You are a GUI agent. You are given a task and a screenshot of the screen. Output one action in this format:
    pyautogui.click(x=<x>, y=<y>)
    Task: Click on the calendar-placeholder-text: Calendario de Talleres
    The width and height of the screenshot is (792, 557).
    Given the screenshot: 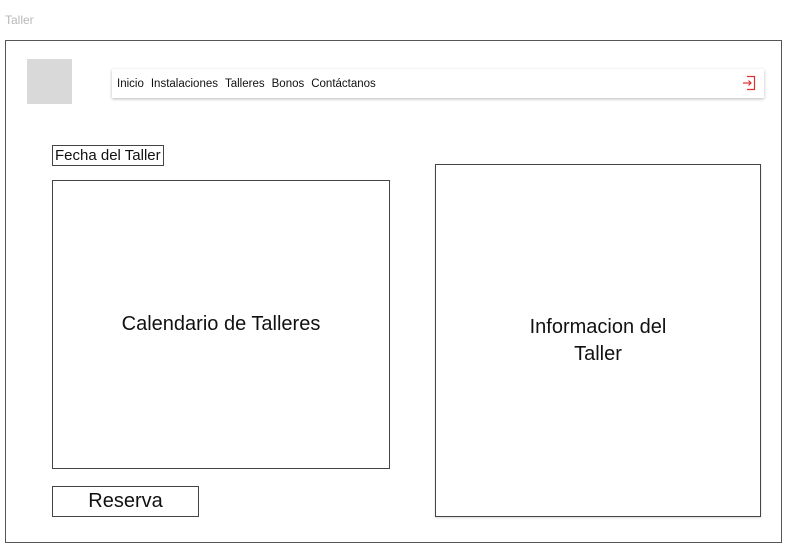 What is the action you would take?
    pyautogui.click(x=221, y=324)
    